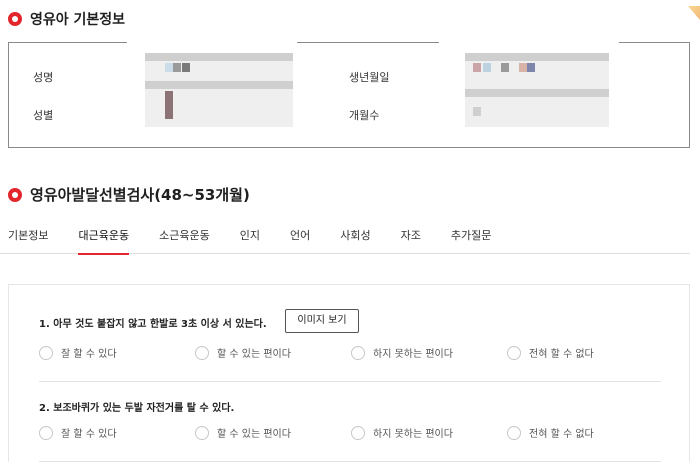 The width and height of the screenshot is (700, 462). Describe the element at coordinates (349, 434) in the screenshot. I see `question-2-options: 잘 할 수 있다 할 수 있는 편이다 하지 못하는 편이다 전혀 할 수 없다` at that location.